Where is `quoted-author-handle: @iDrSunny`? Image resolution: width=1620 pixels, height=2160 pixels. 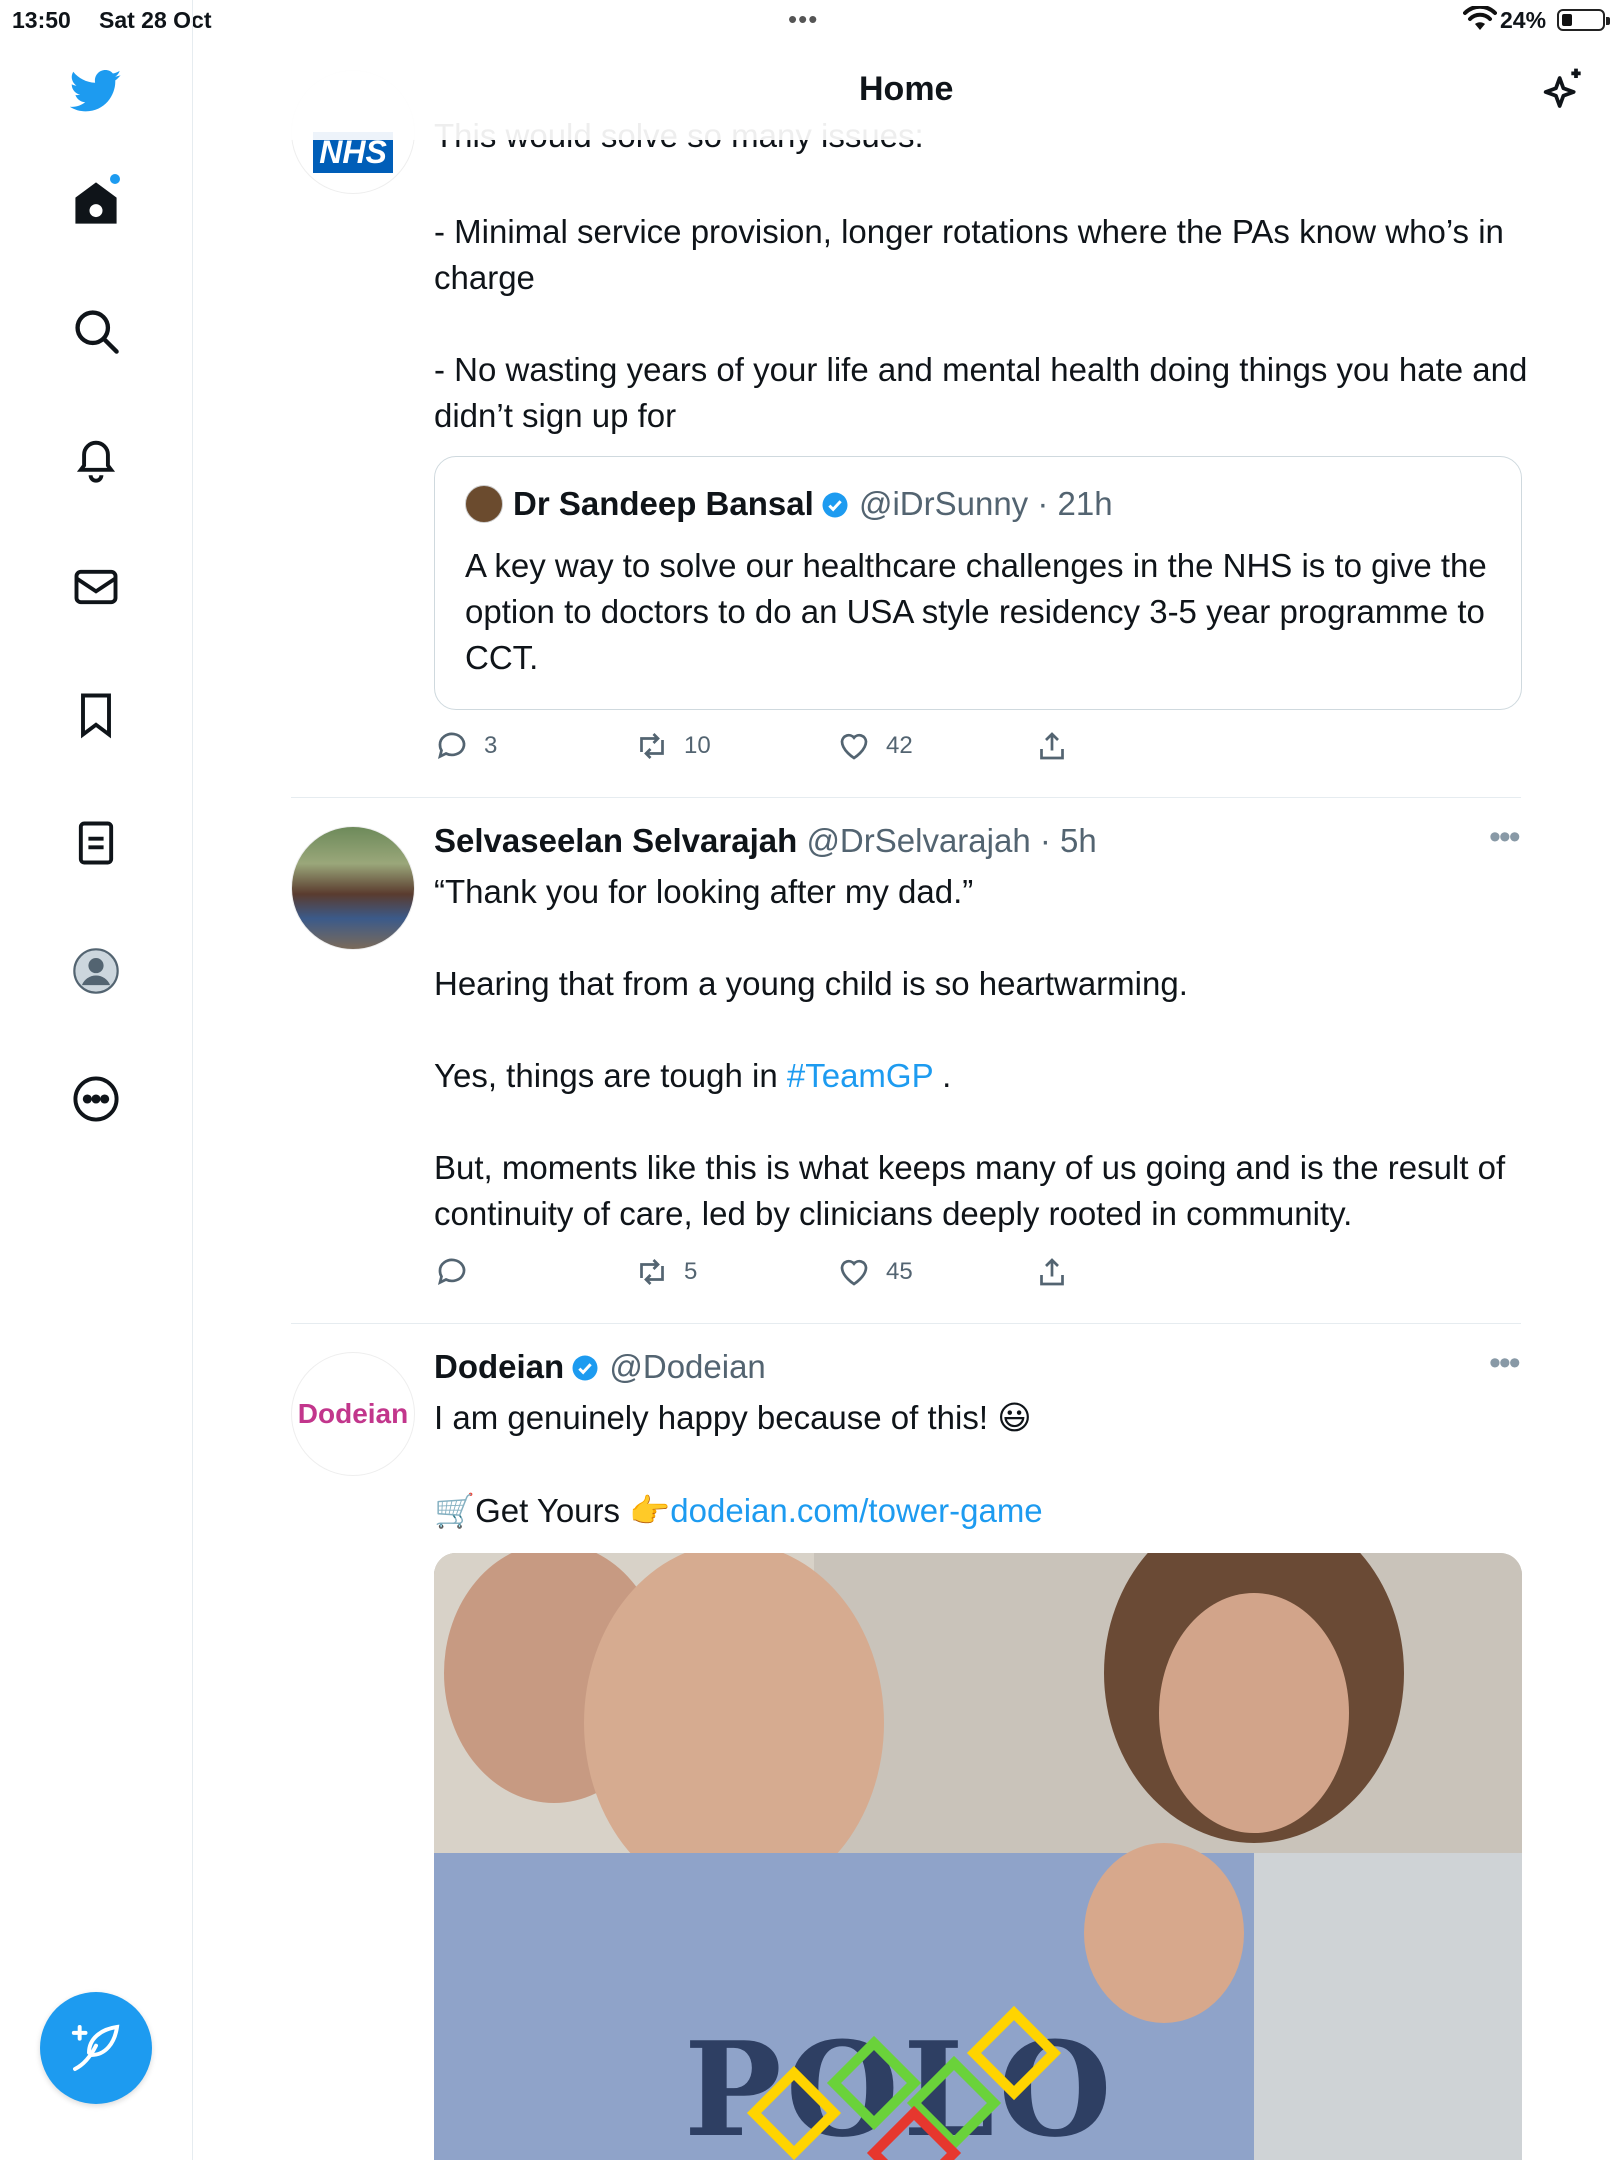 quoted-author-handle: @iDrSunny is located at coordinates (943, 503).